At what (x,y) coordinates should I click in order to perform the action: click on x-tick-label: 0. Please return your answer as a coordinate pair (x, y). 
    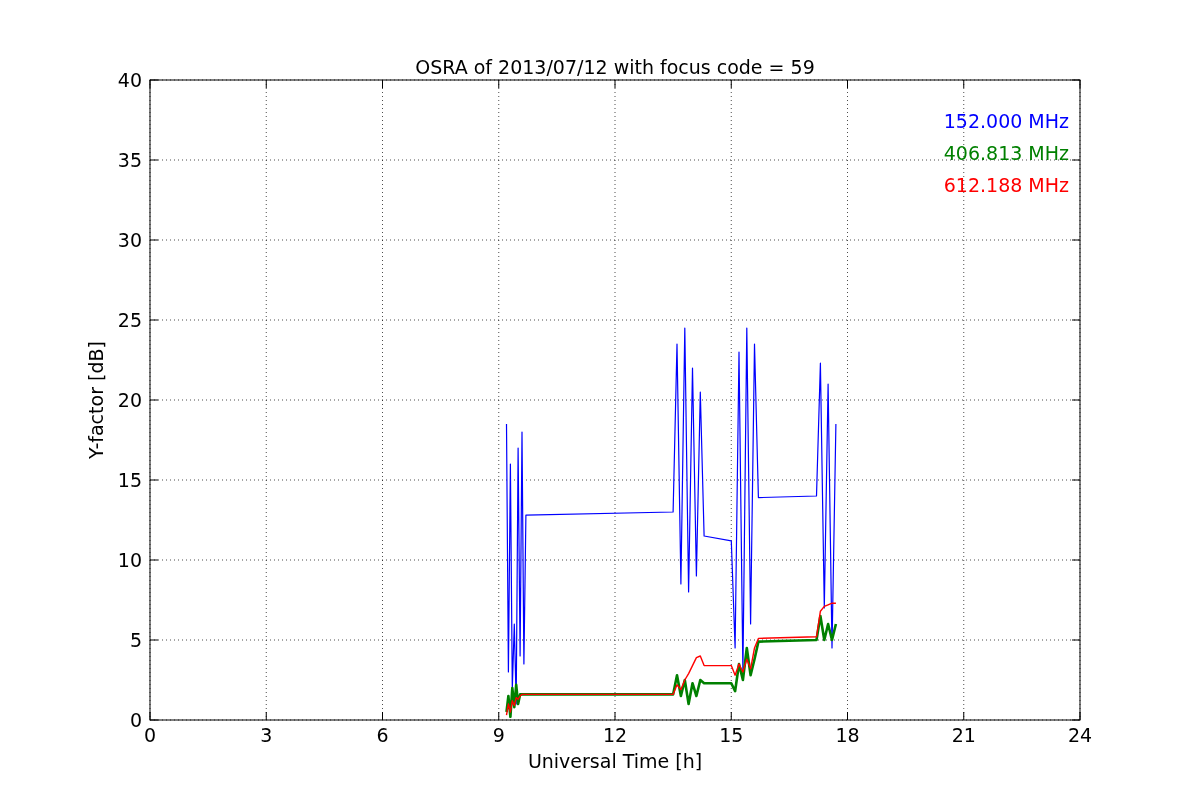
    Looking at the image, I should click on (150, 735).